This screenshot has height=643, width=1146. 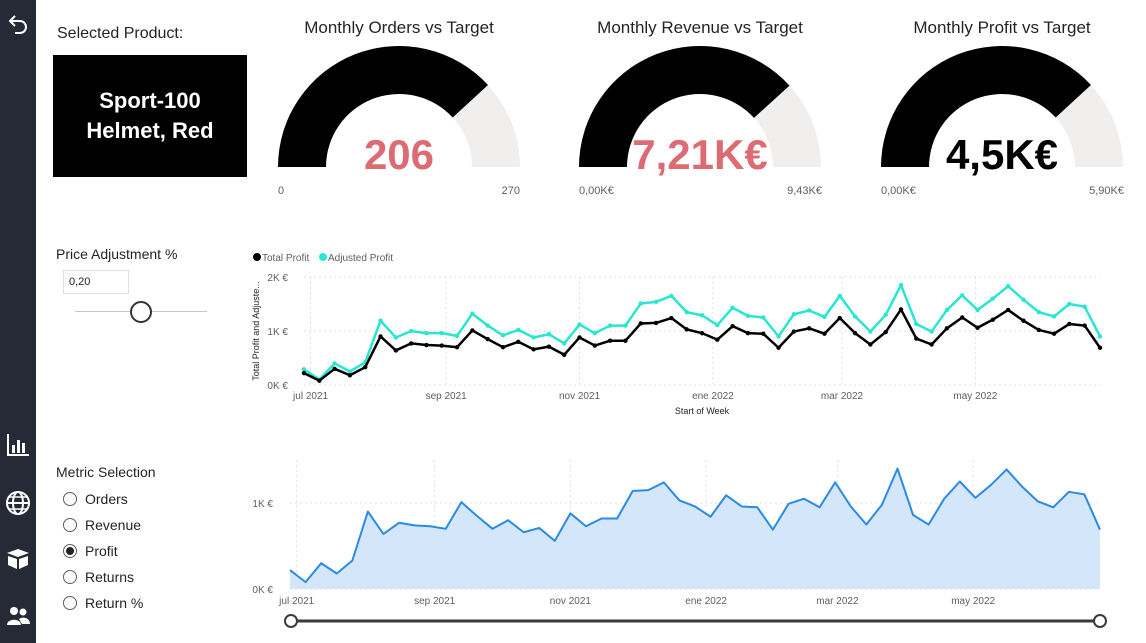 What do you see at coordinates (106, 472) in the screenshot?
I see `metric-selection-label: Metric Selection` at bounding box center [106, 472].